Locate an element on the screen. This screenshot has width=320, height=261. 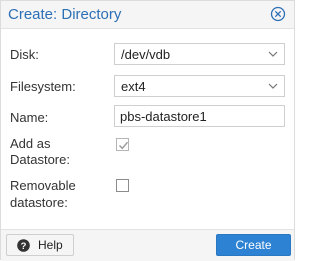
checkmark-icon is located at coordinates (124, 145).